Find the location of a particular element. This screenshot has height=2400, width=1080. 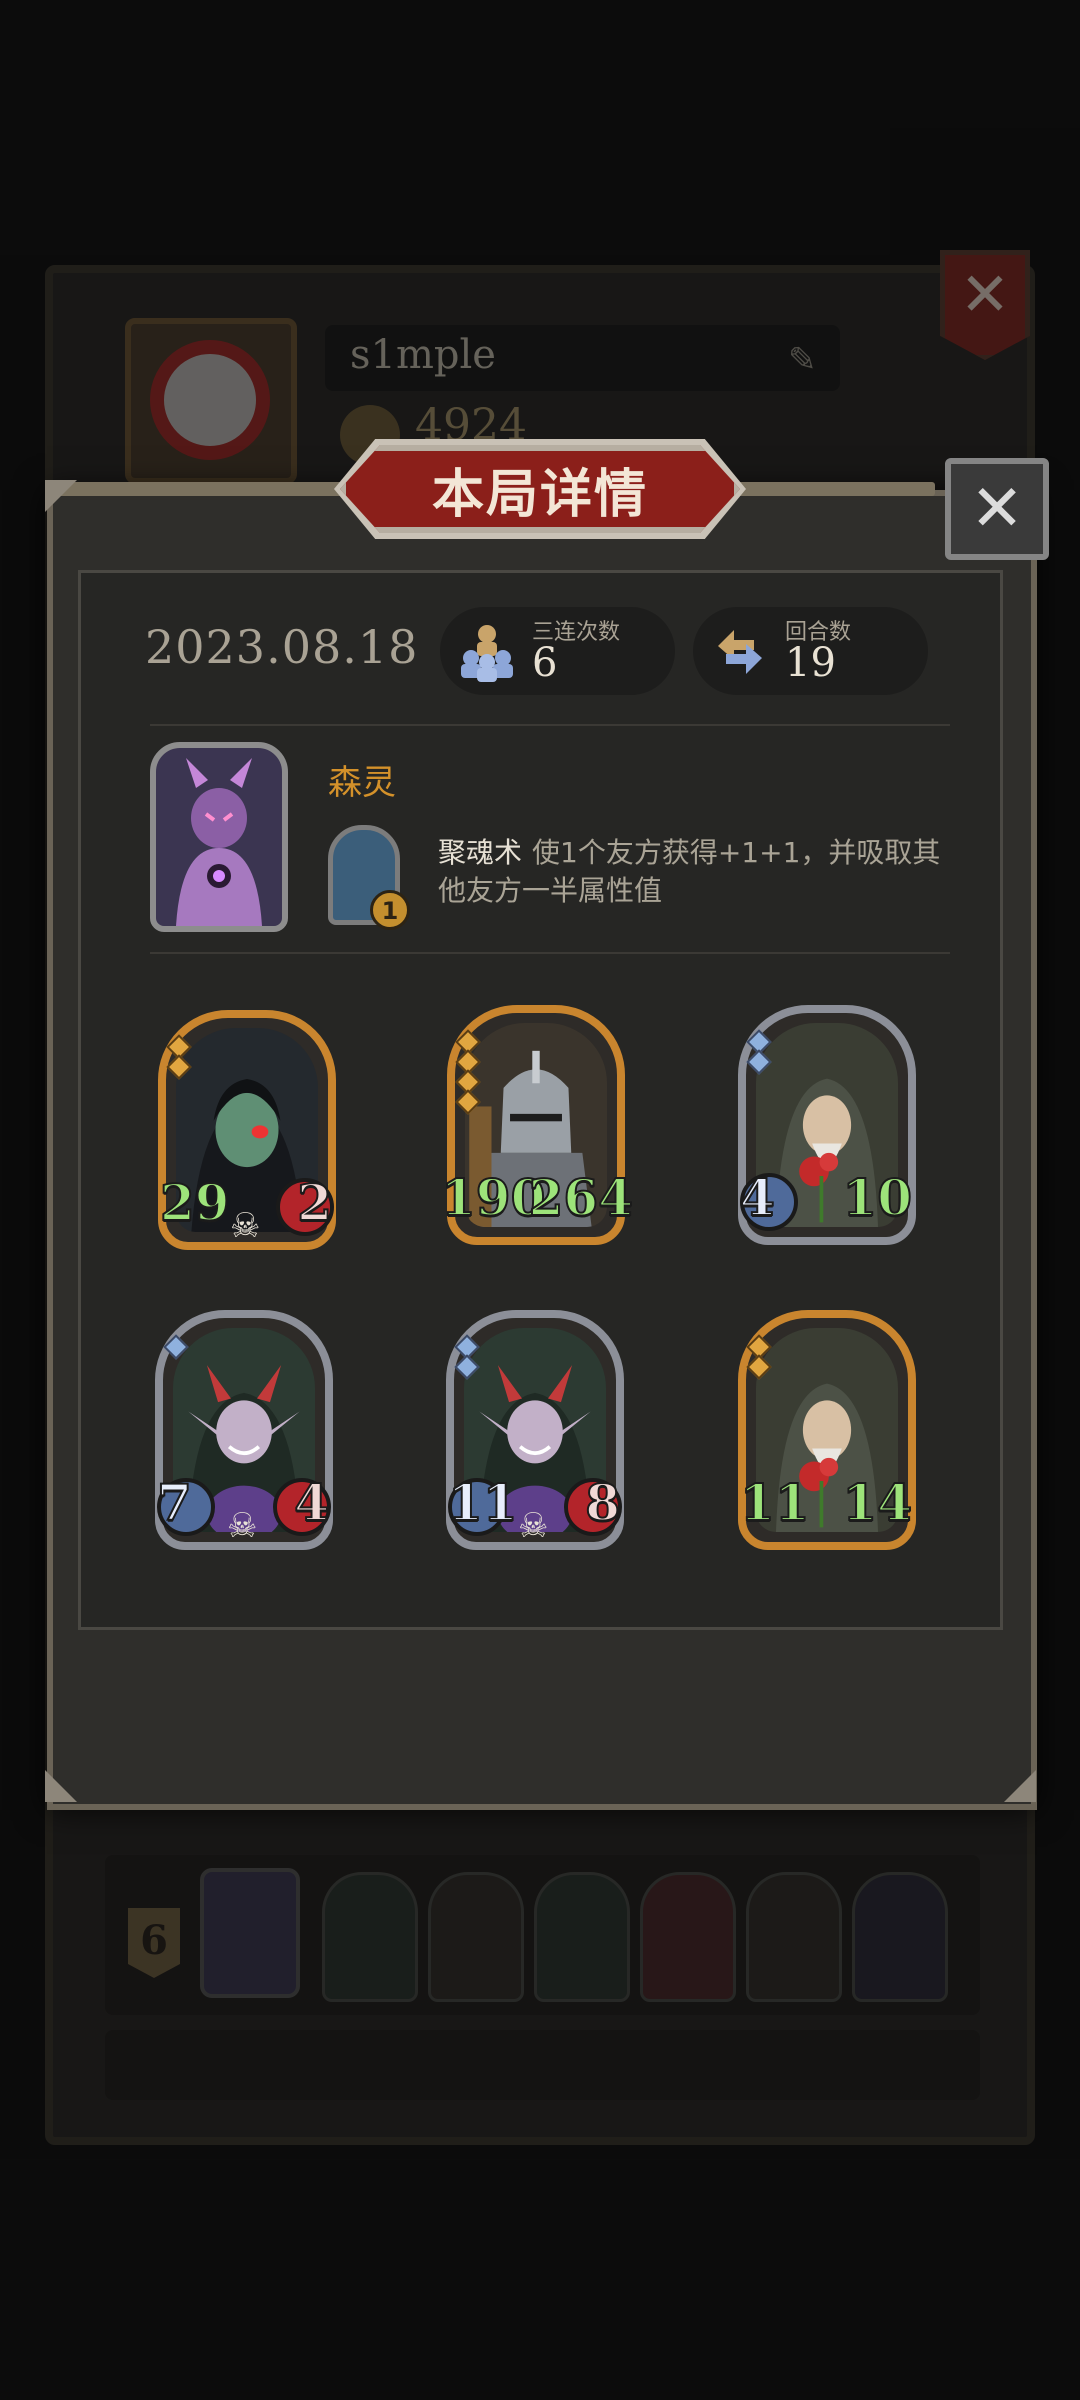

unit-health: 264 is located at coordinates (581, 1197).